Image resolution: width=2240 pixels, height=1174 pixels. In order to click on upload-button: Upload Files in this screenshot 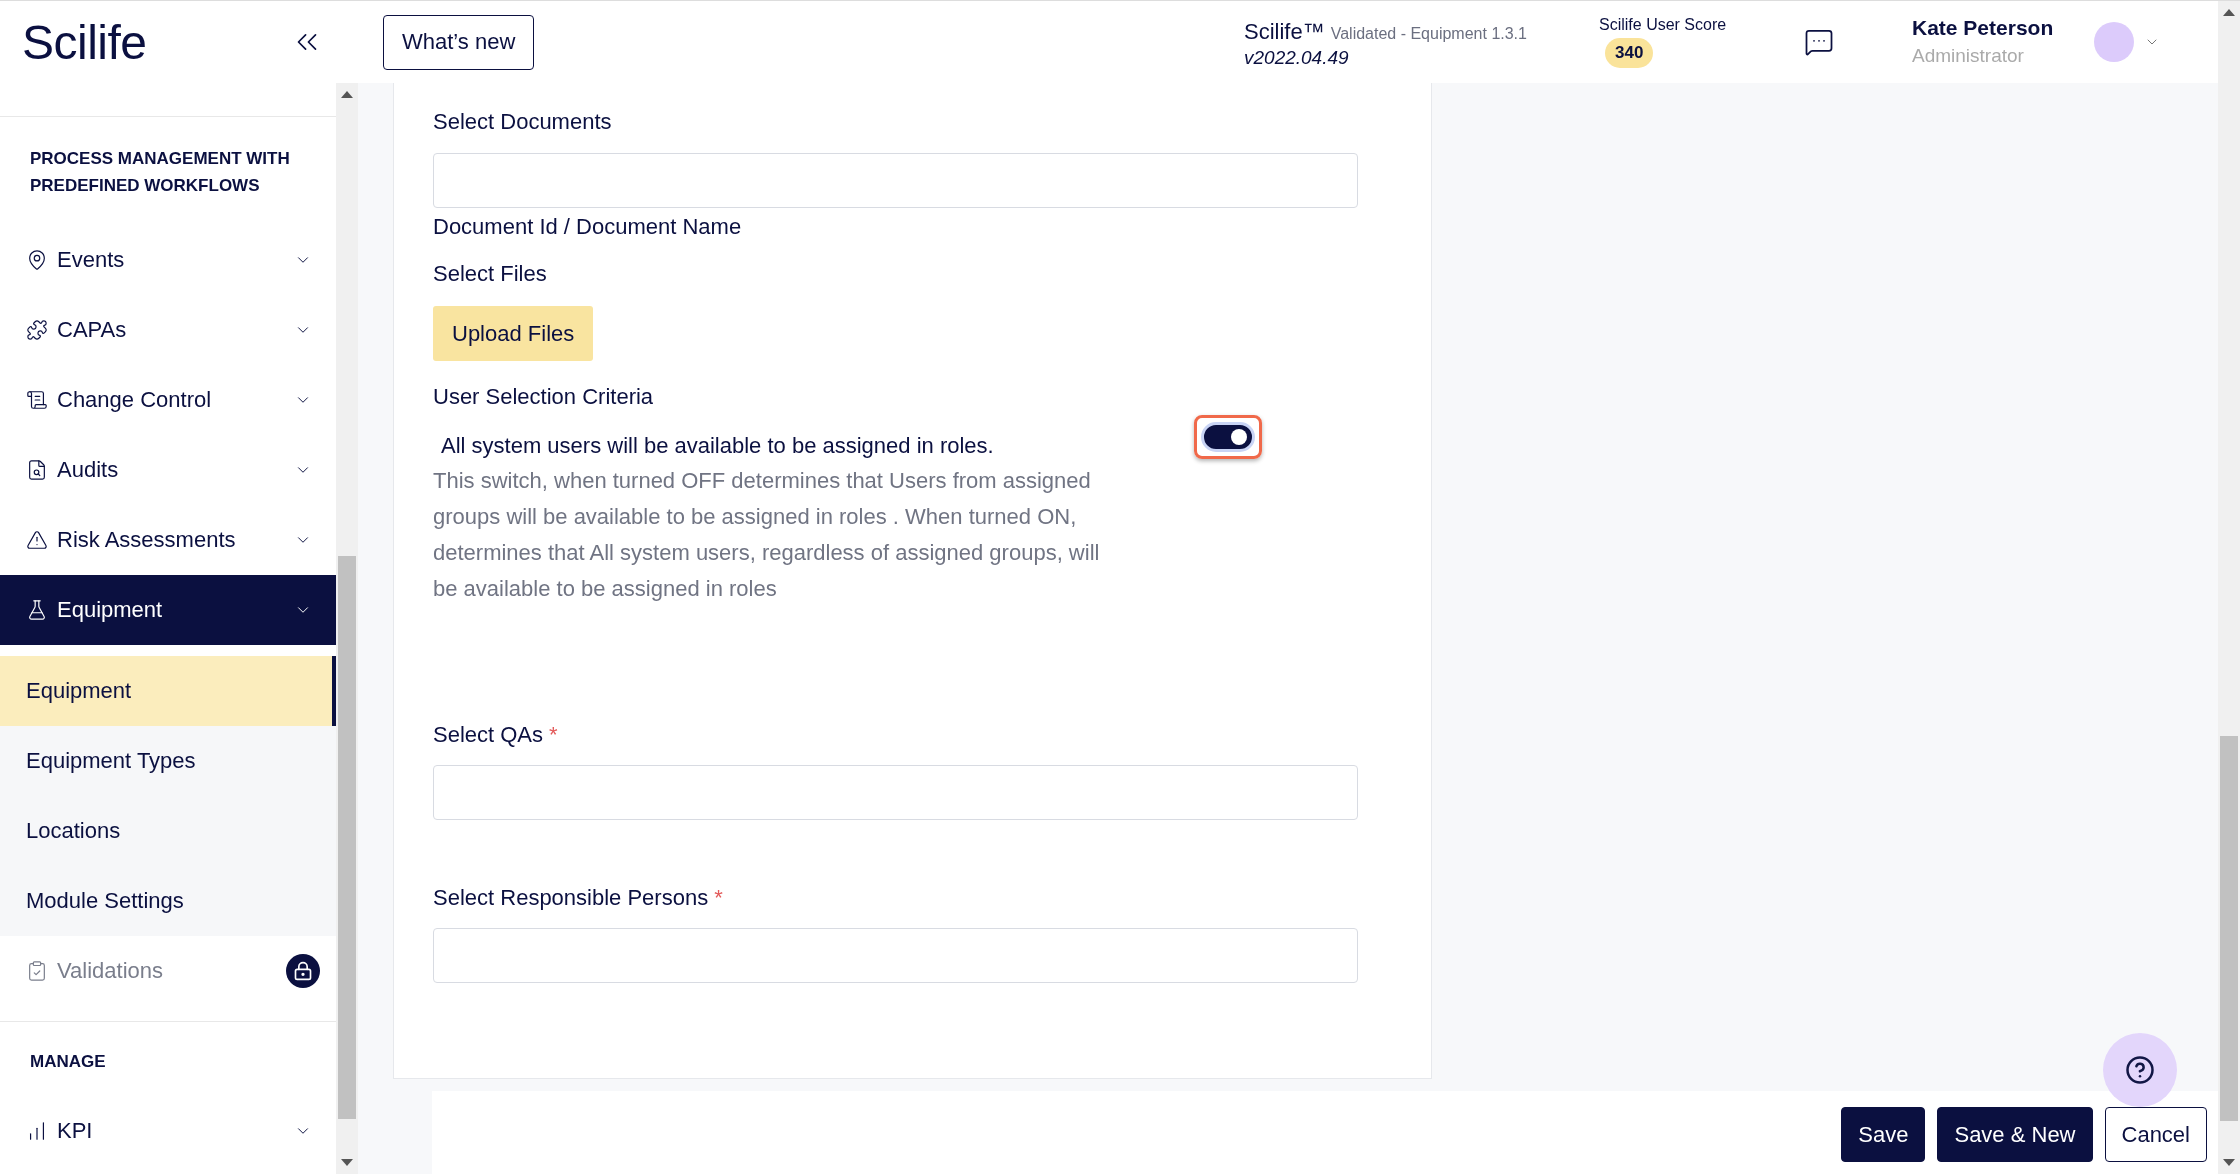, I will do `click(513, 333)`.